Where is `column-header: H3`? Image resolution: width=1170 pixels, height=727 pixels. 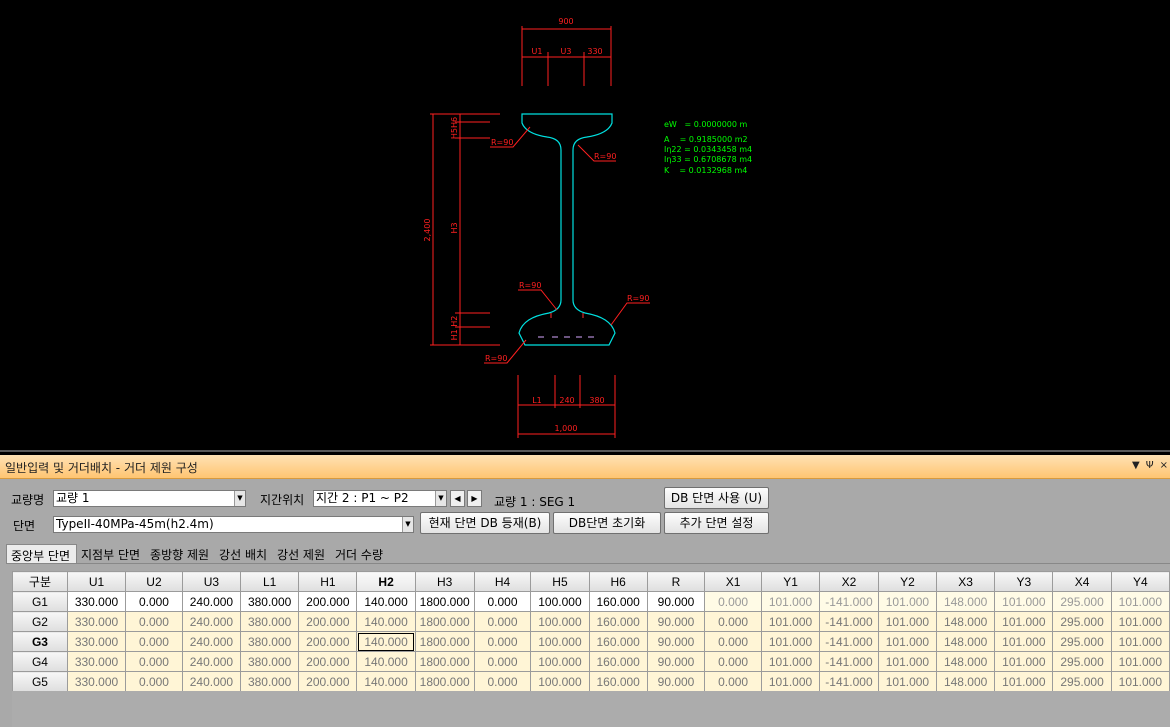
column-header: H3 is located at coordinates (444, 581).